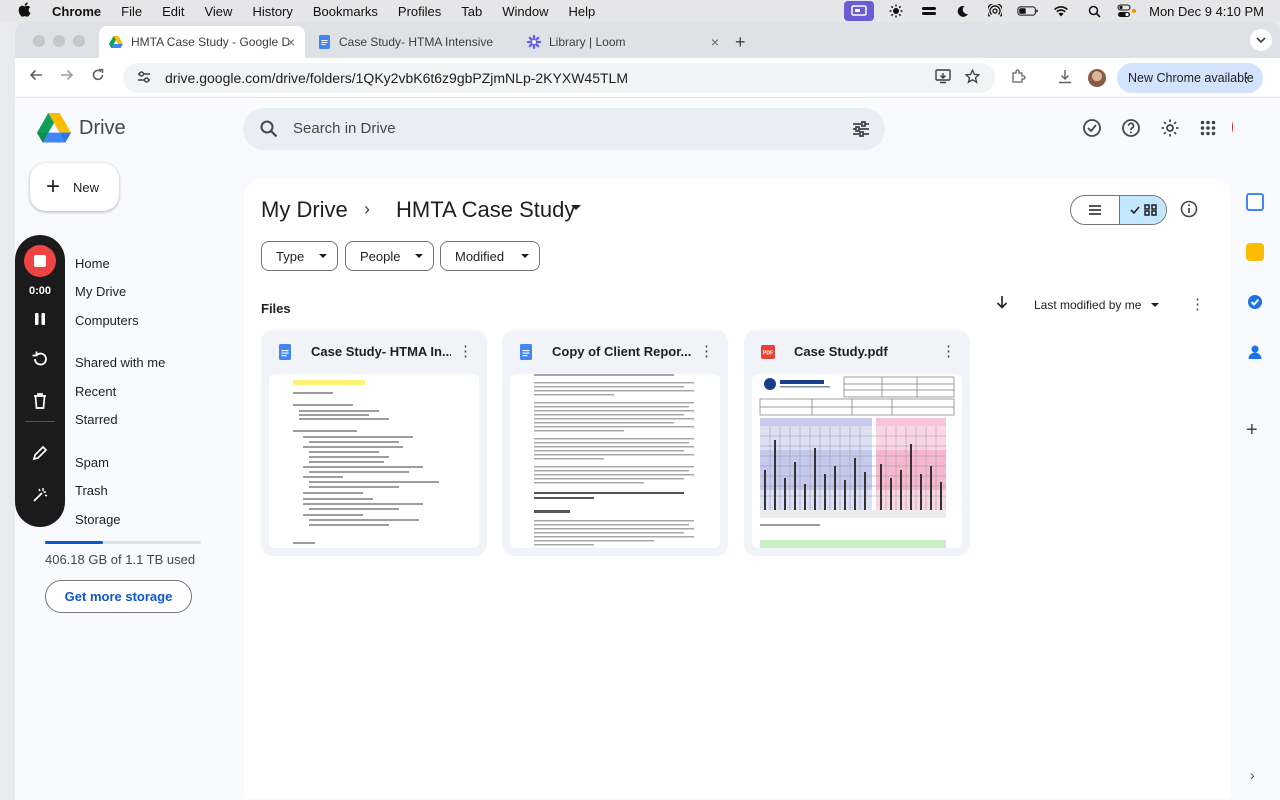  Describe the element at coordinates (410, 42) in the screenshot. I see `tab-case-study-htma: Case Study- HTMA Intensive` at that location.